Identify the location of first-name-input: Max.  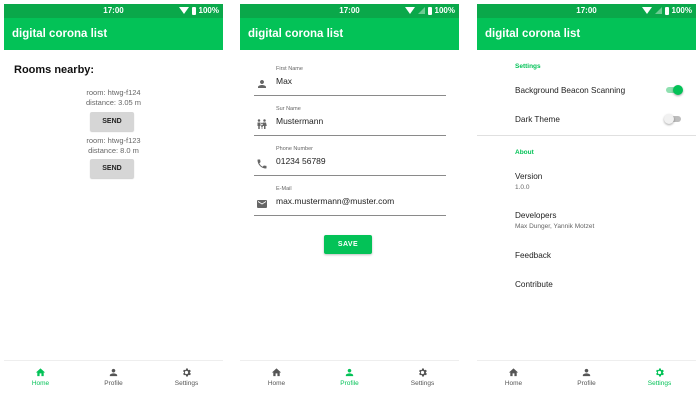
(358, 81).